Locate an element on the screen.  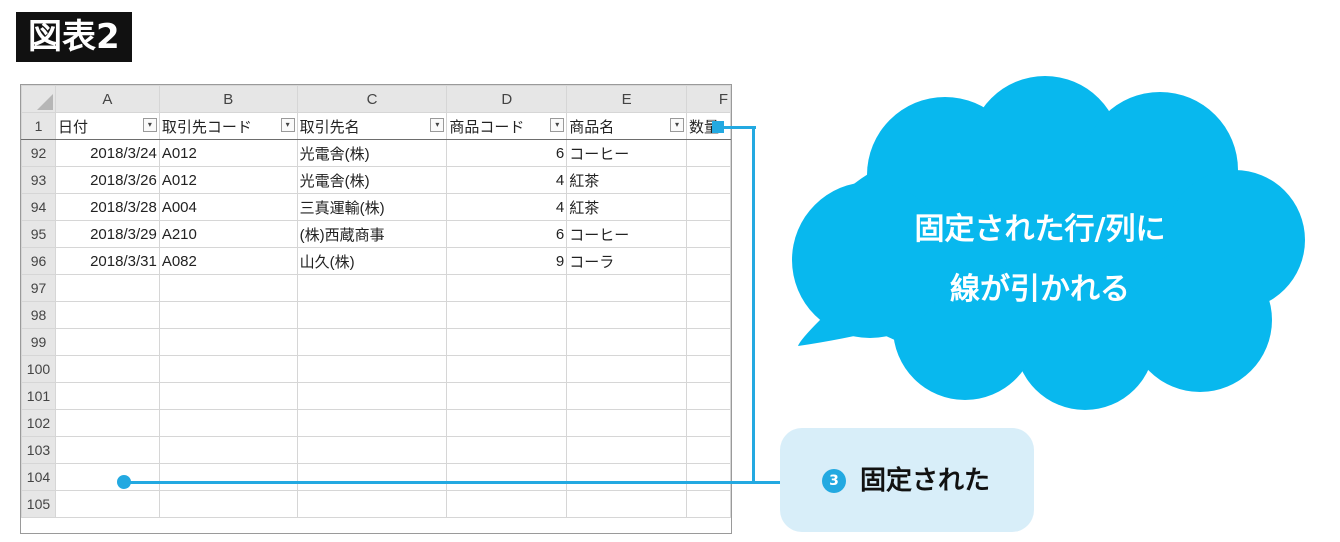
row-header: 97 is located at coordinates (38, 288).